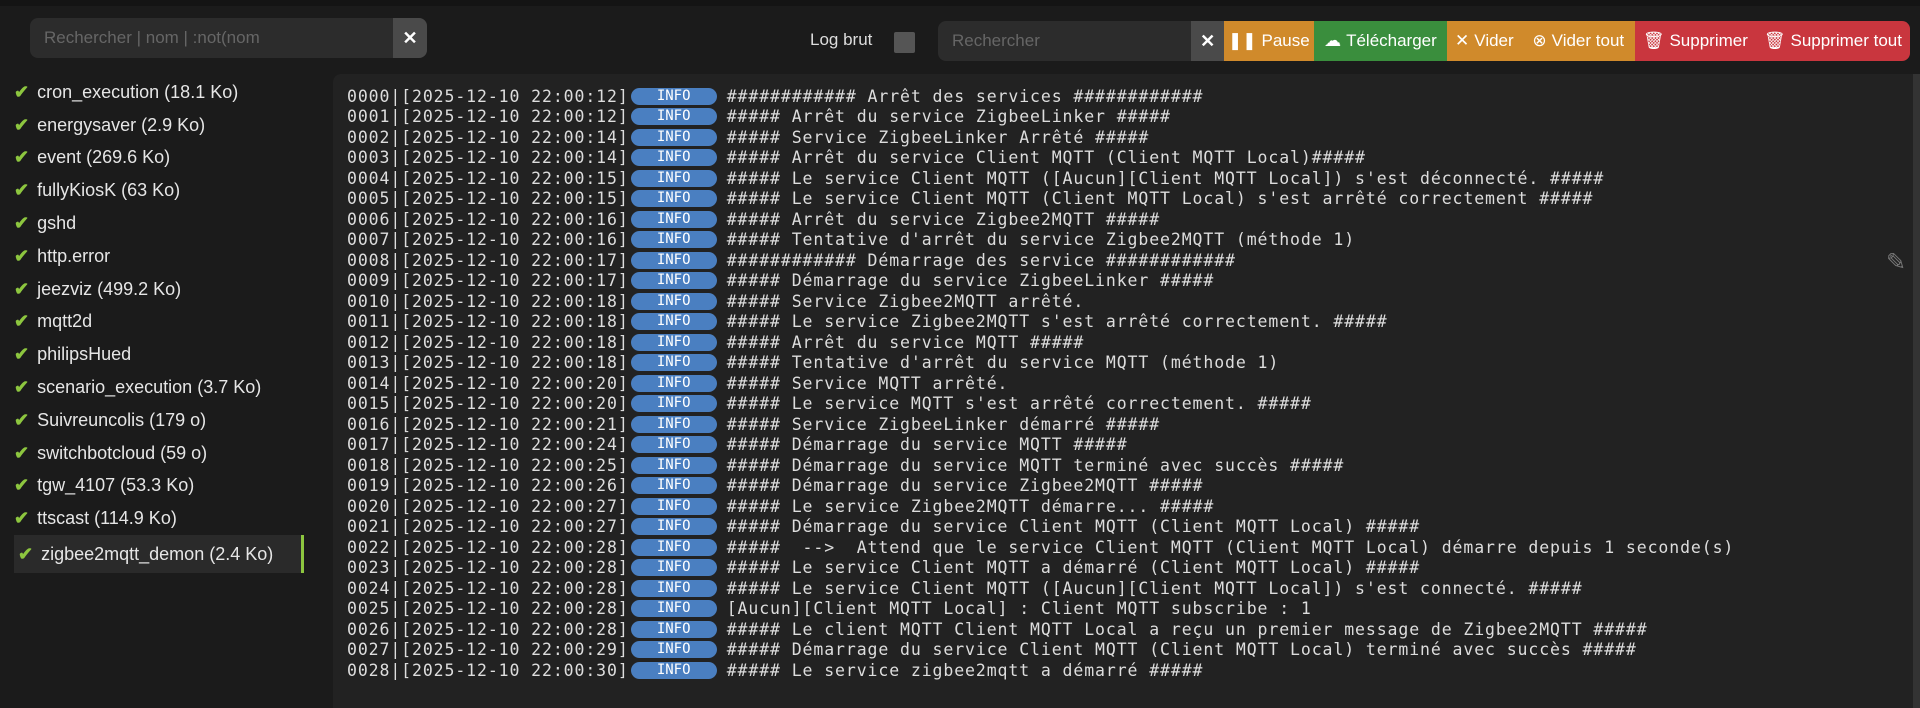  Describe the element at coordinates (943, 219) in the screenshot. I see `log-message: ##### Arrêt du service Zigbee2MQTT #####` at that location.